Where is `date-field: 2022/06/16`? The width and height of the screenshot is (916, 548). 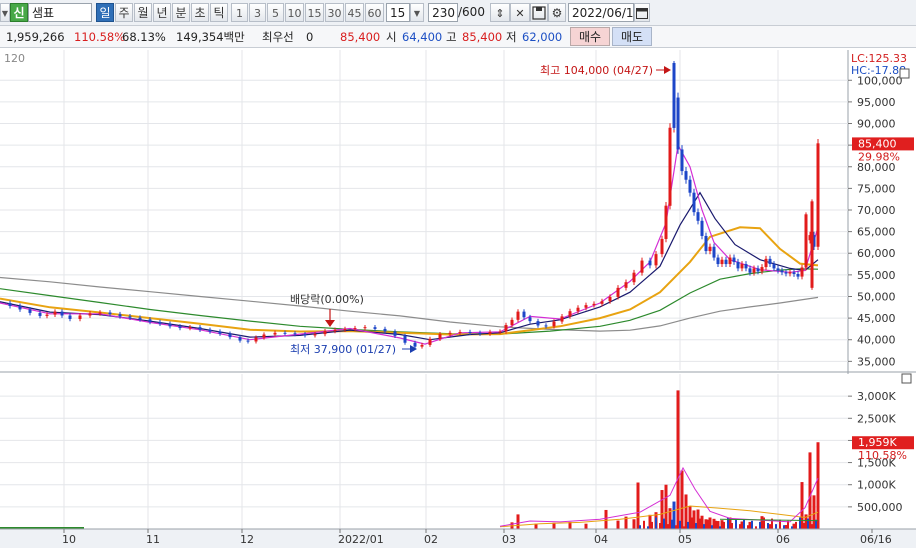 date-field: 2022/06/16 is located at coordinates (604, 12).